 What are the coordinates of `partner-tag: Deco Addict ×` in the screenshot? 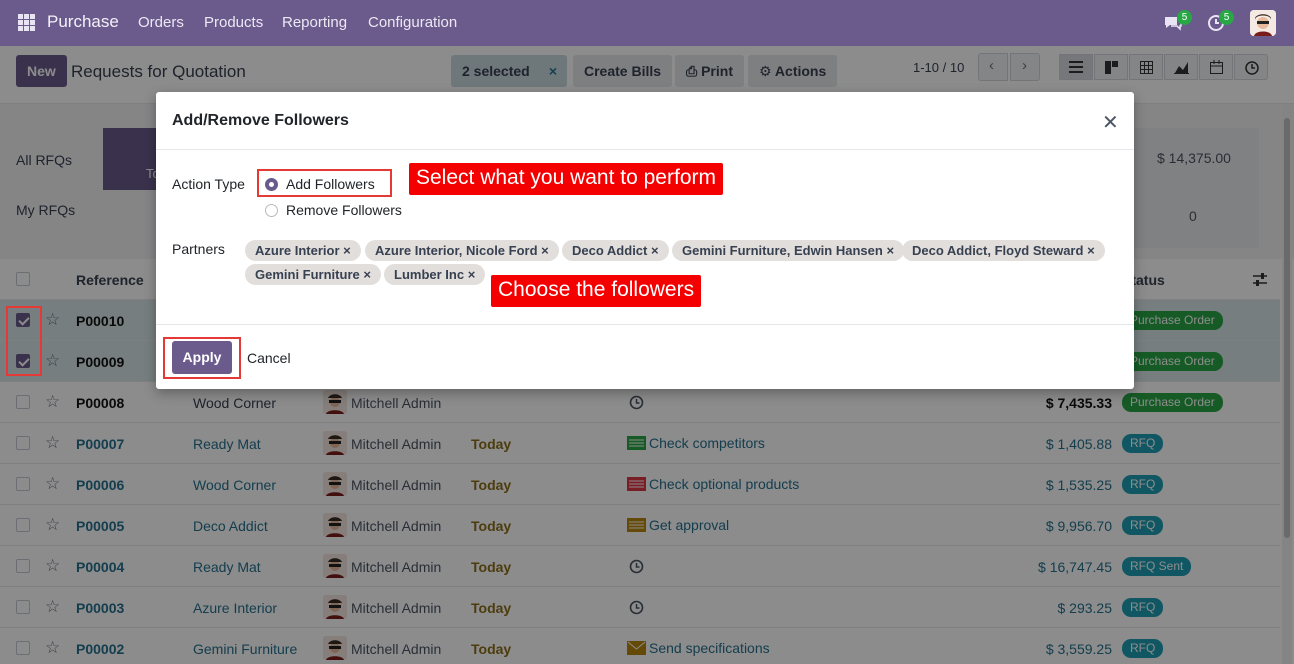 It's located at (615, 250).